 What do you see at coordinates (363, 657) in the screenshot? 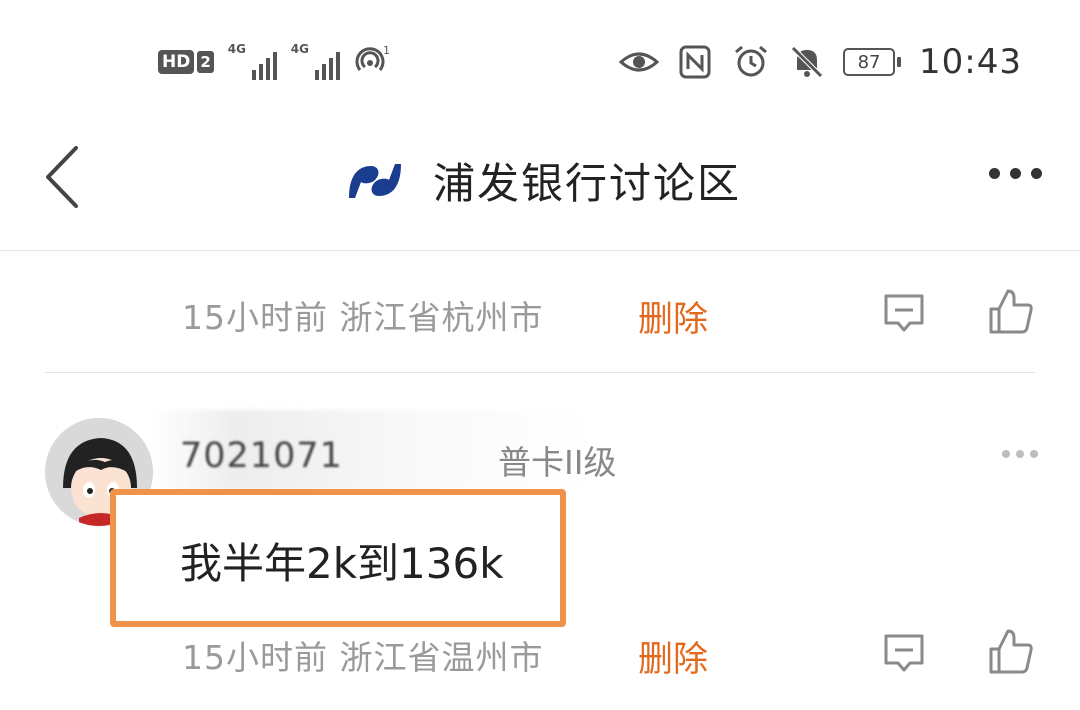
I see `comment-time-location: 15小时前 浙江省温州市` at bounding box center [363, 657].